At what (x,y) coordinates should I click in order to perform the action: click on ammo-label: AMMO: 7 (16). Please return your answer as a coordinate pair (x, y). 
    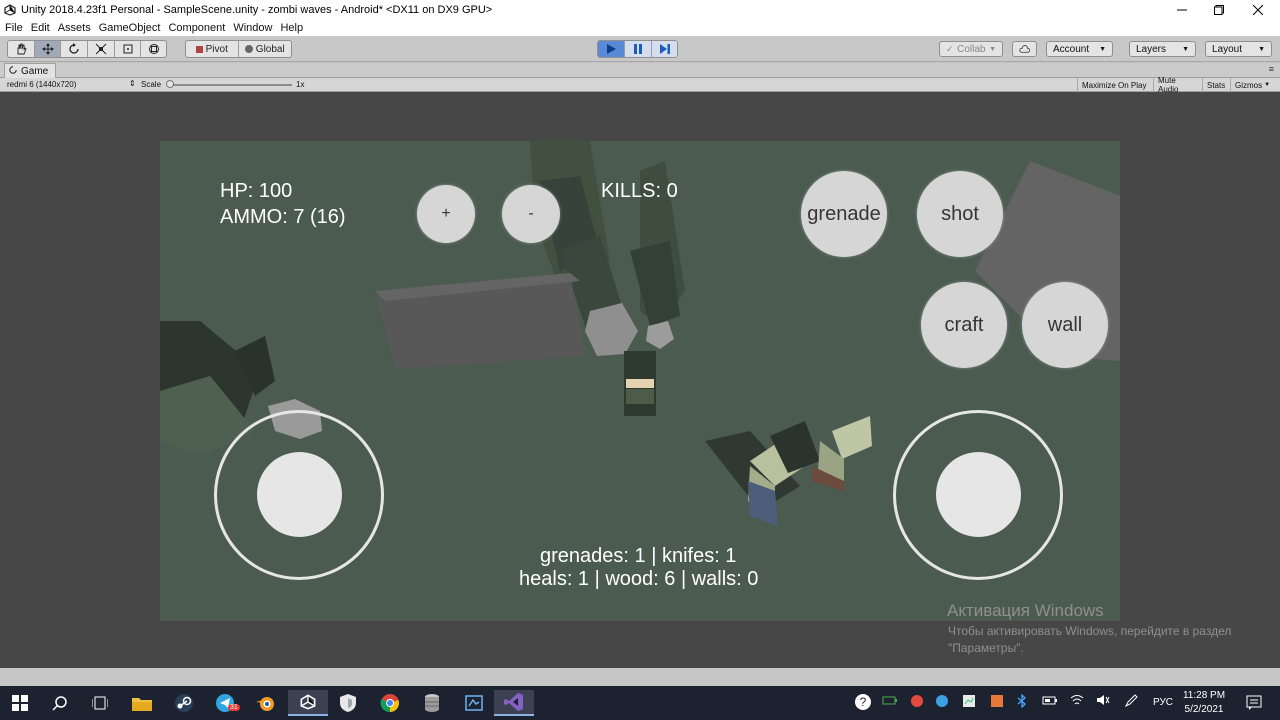
    Looking at the image, I should click on (283, 217).